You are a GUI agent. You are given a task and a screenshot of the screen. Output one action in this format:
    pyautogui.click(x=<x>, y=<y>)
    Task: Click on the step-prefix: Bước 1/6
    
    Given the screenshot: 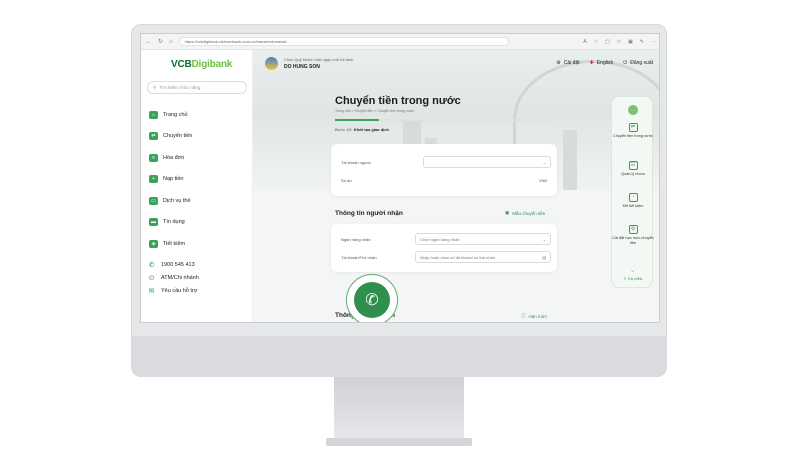 What is the action you would take?
    pyautogui.click(x=343, y=129)
    